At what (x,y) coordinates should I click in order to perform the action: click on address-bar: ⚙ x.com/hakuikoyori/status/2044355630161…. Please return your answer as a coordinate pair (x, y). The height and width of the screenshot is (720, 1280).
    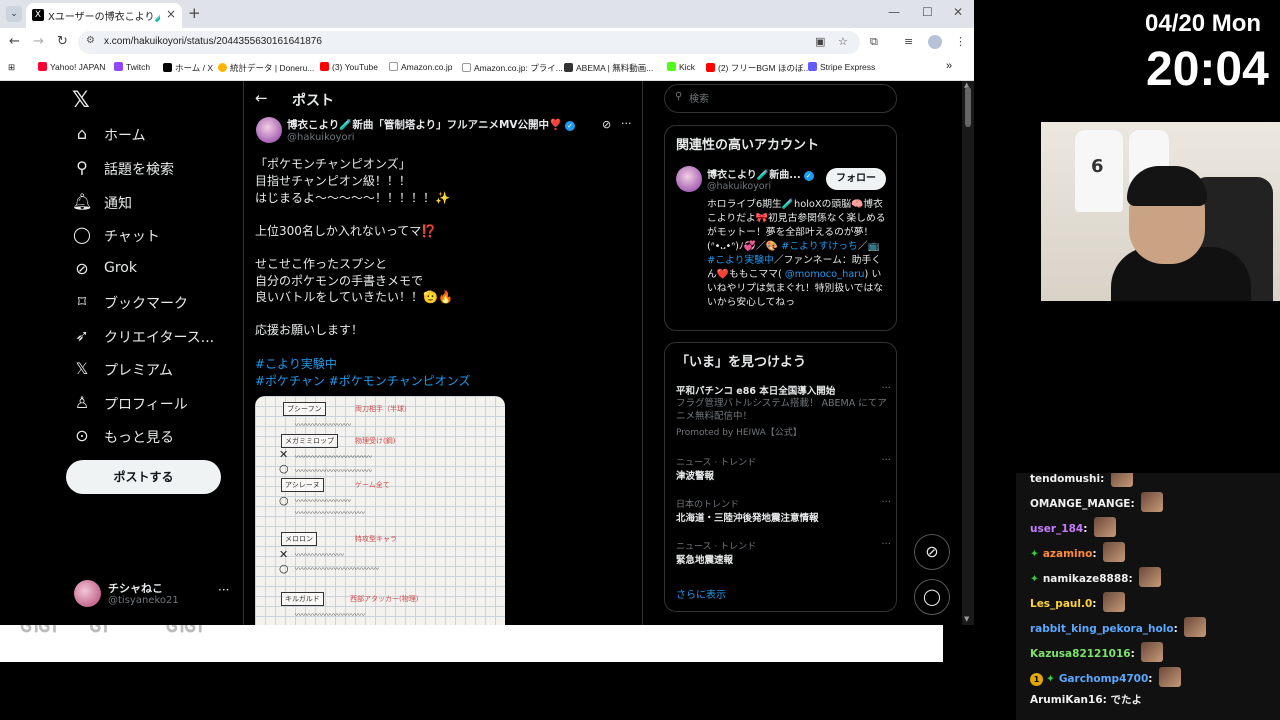
    Looking at the image, I should click on (469, 42).